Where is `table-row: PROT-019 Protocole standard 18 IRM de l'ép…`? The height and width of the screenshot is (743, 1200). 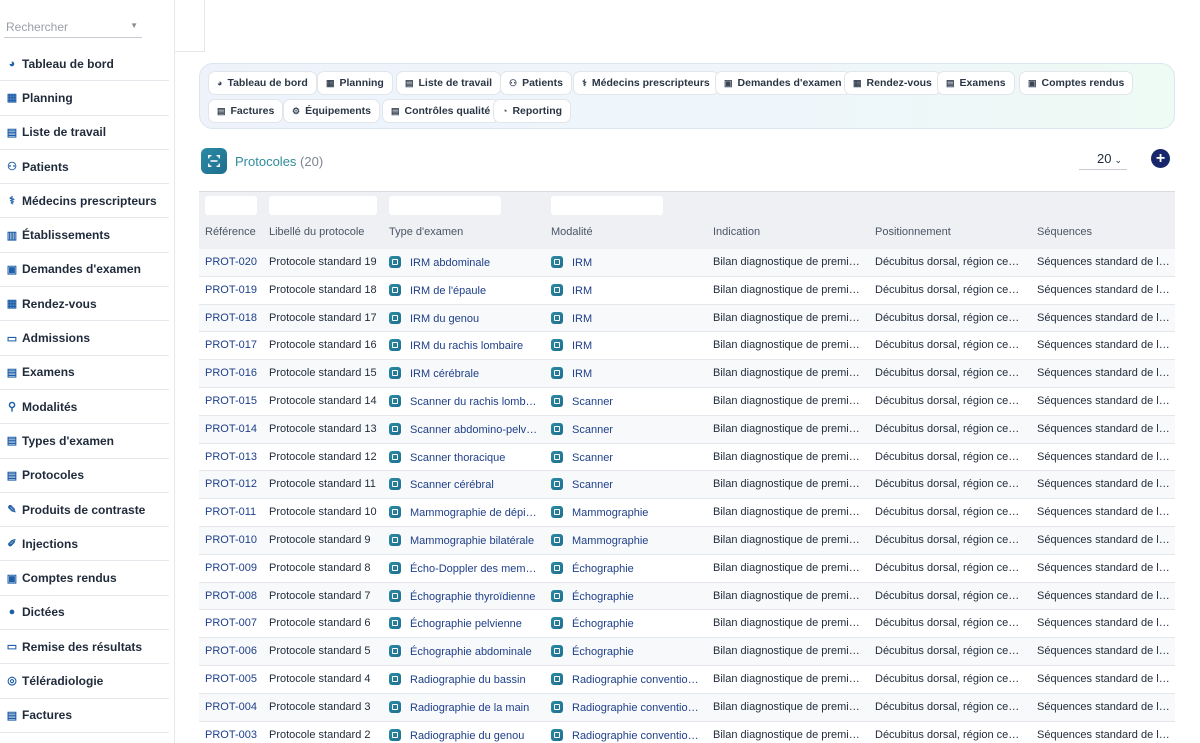 table-row: PROT-019 Protocole standard 18 IRM de l'ép… is located at coordinates (687, 291).